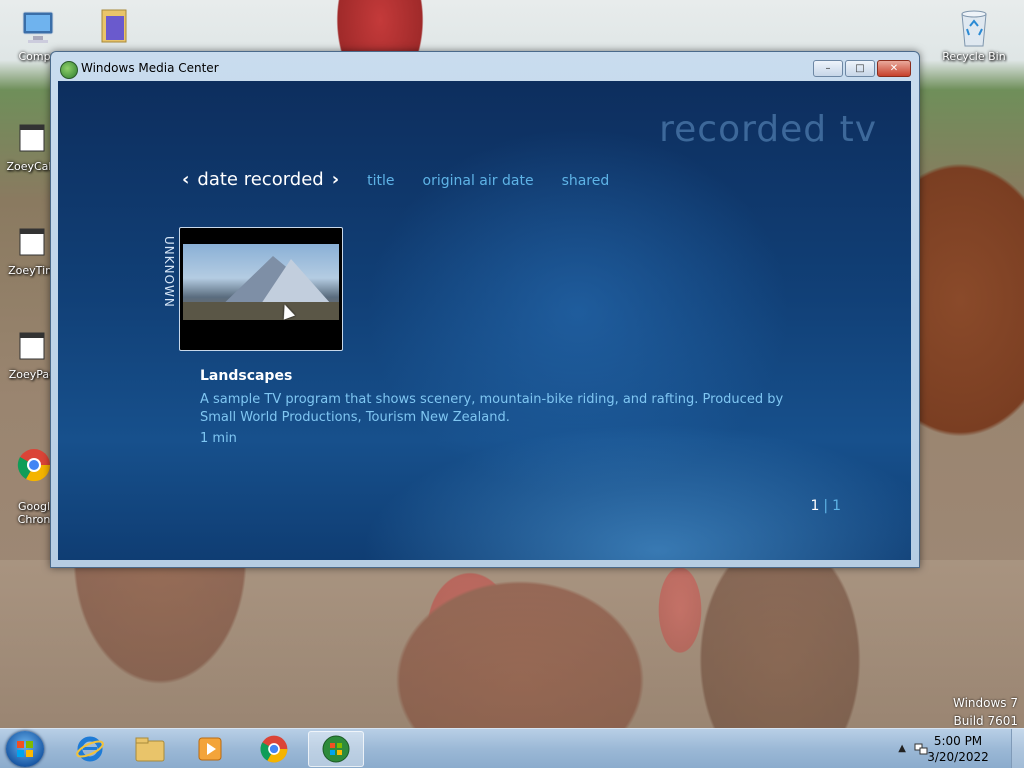  I want to click on taskbar-windows-media-center, so click(336, 749).